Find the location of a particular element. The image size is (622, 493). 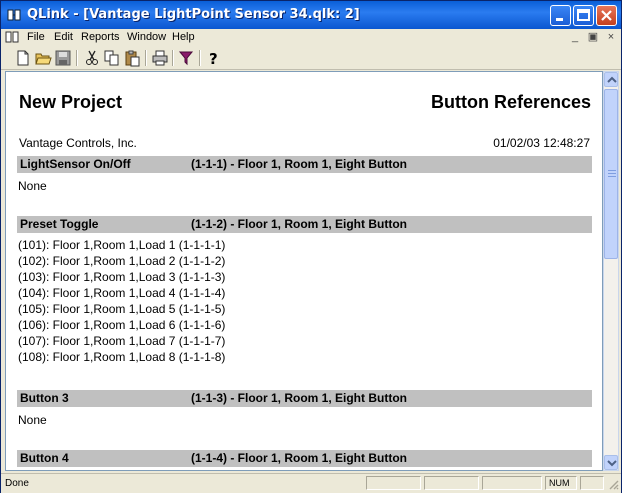

reference-line: (105): Floor 1,Room 1,Load 5 (1-1-1-5) is located at coordinates (122, 309).